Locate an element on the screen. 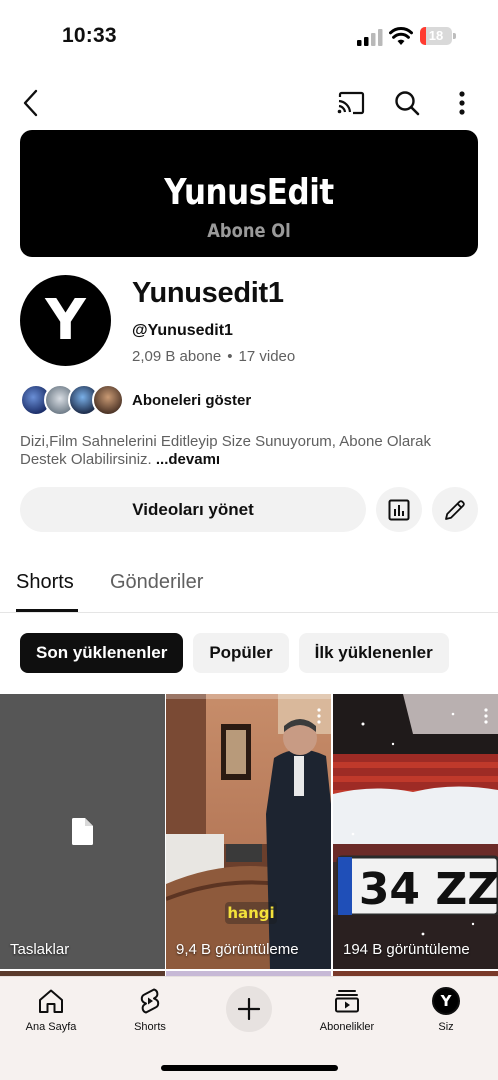  nav-home: Ana Sayfa is located at coordinates (51, 1013).